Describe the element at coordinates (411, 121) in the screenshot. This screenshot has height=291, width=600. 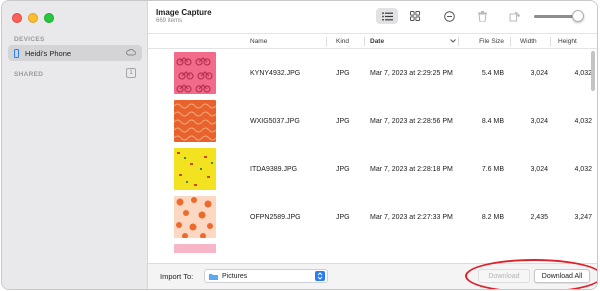
I see `file-date: Mar 7, 2023 at 2:28:56 PM` at that location.